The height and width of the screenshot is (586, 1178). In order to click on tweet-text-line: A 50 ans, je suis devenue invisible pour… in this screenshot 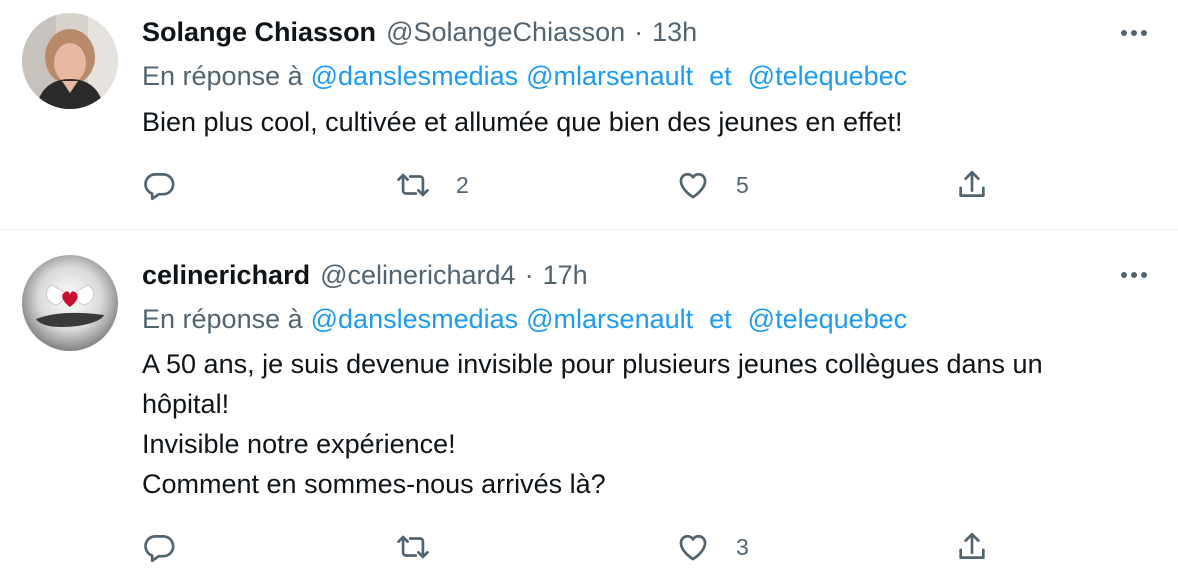, I will do `click(592, 364)`.